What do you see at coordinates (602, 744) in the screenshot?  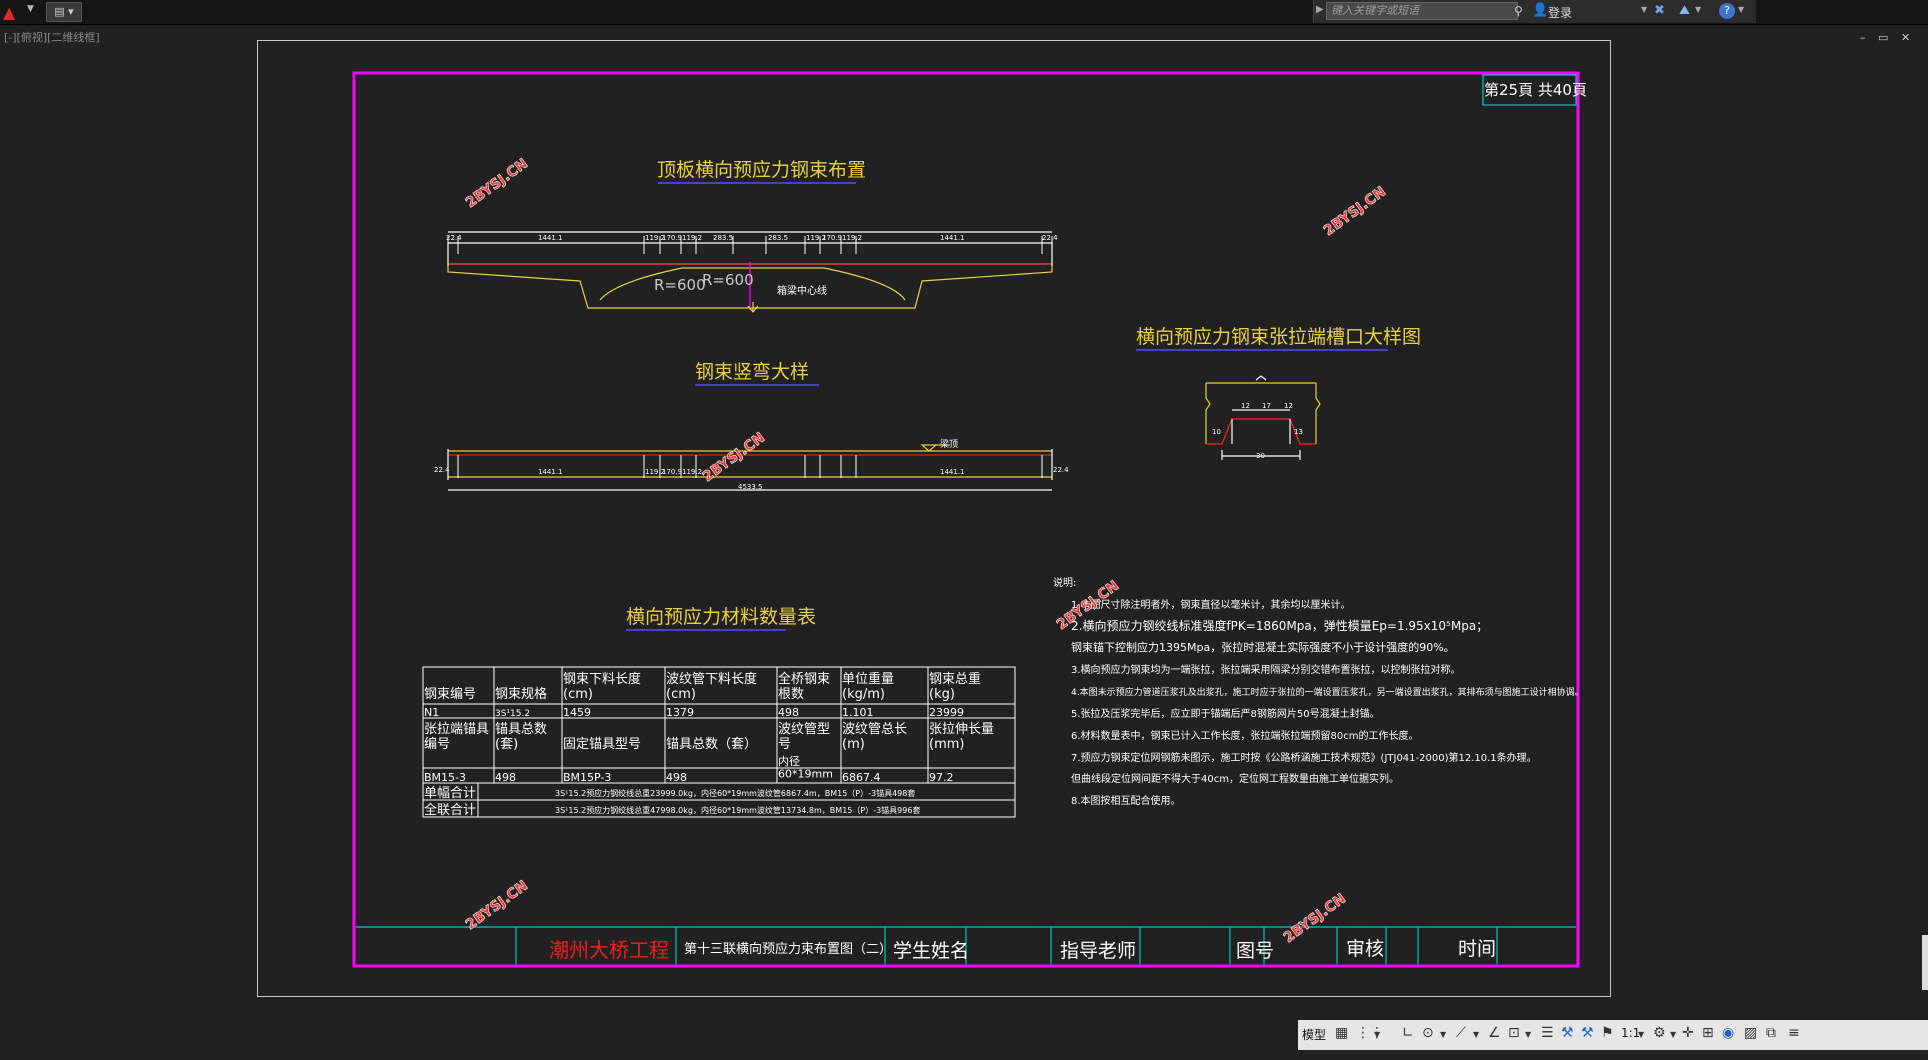 I see `table-header-cell: 固定锚具型号` at bounding box center [602, 744].